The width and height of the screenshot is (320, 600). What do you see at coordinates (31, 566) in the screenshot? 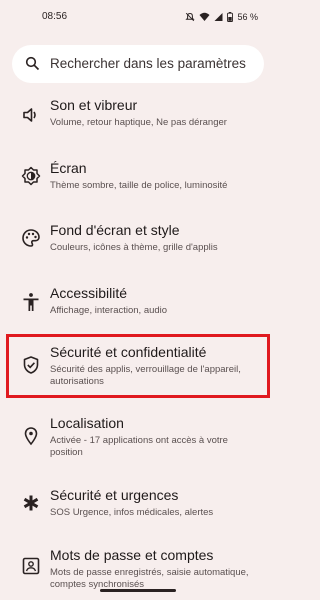
I see `account-box-icon` at bounding box center [31, 566].